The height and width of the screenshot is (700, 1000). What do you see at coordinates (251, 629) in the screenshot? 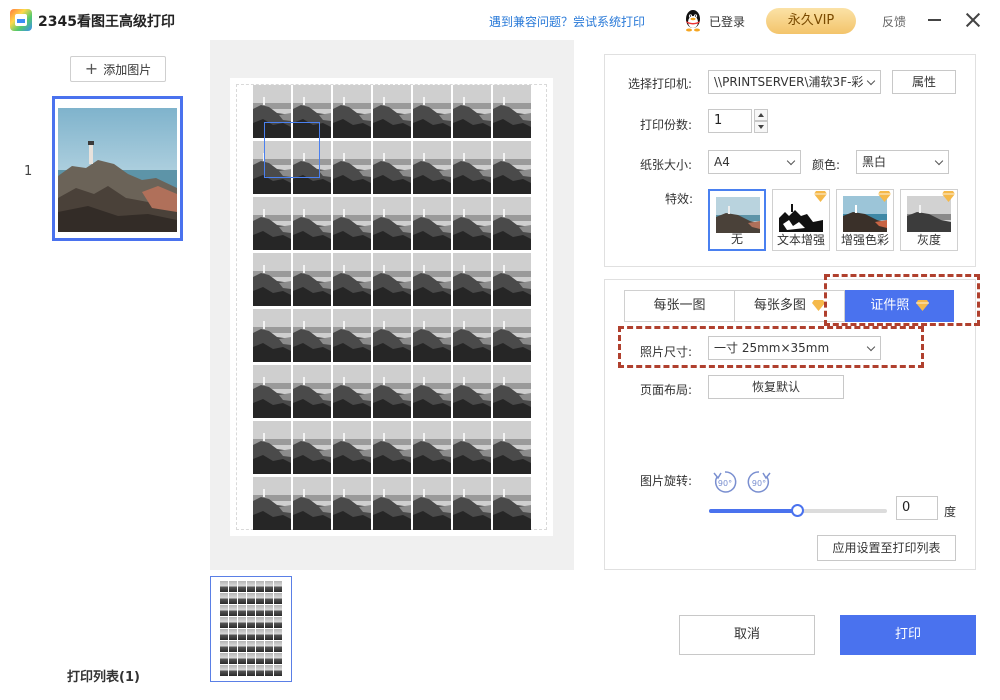
I see `page-thumbnail` at bounding box center [251, 629].